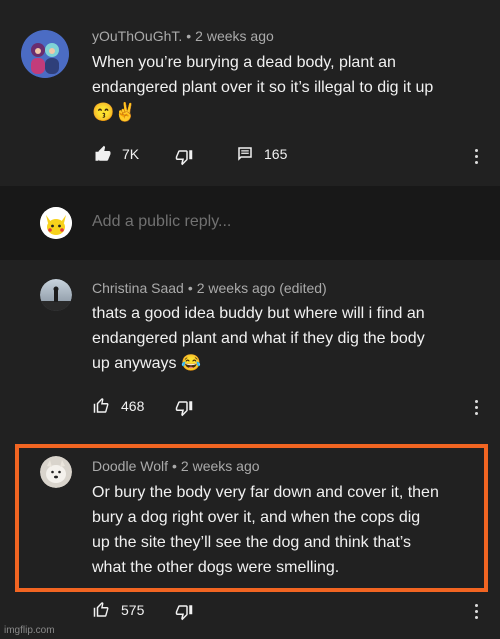 This screenshot has width=500, height=639. What do you see at coordinates (262, 288) in the screenshot?
I see `comment-time: 2 weeks ago (edited)` at bounding box center [262, 288].